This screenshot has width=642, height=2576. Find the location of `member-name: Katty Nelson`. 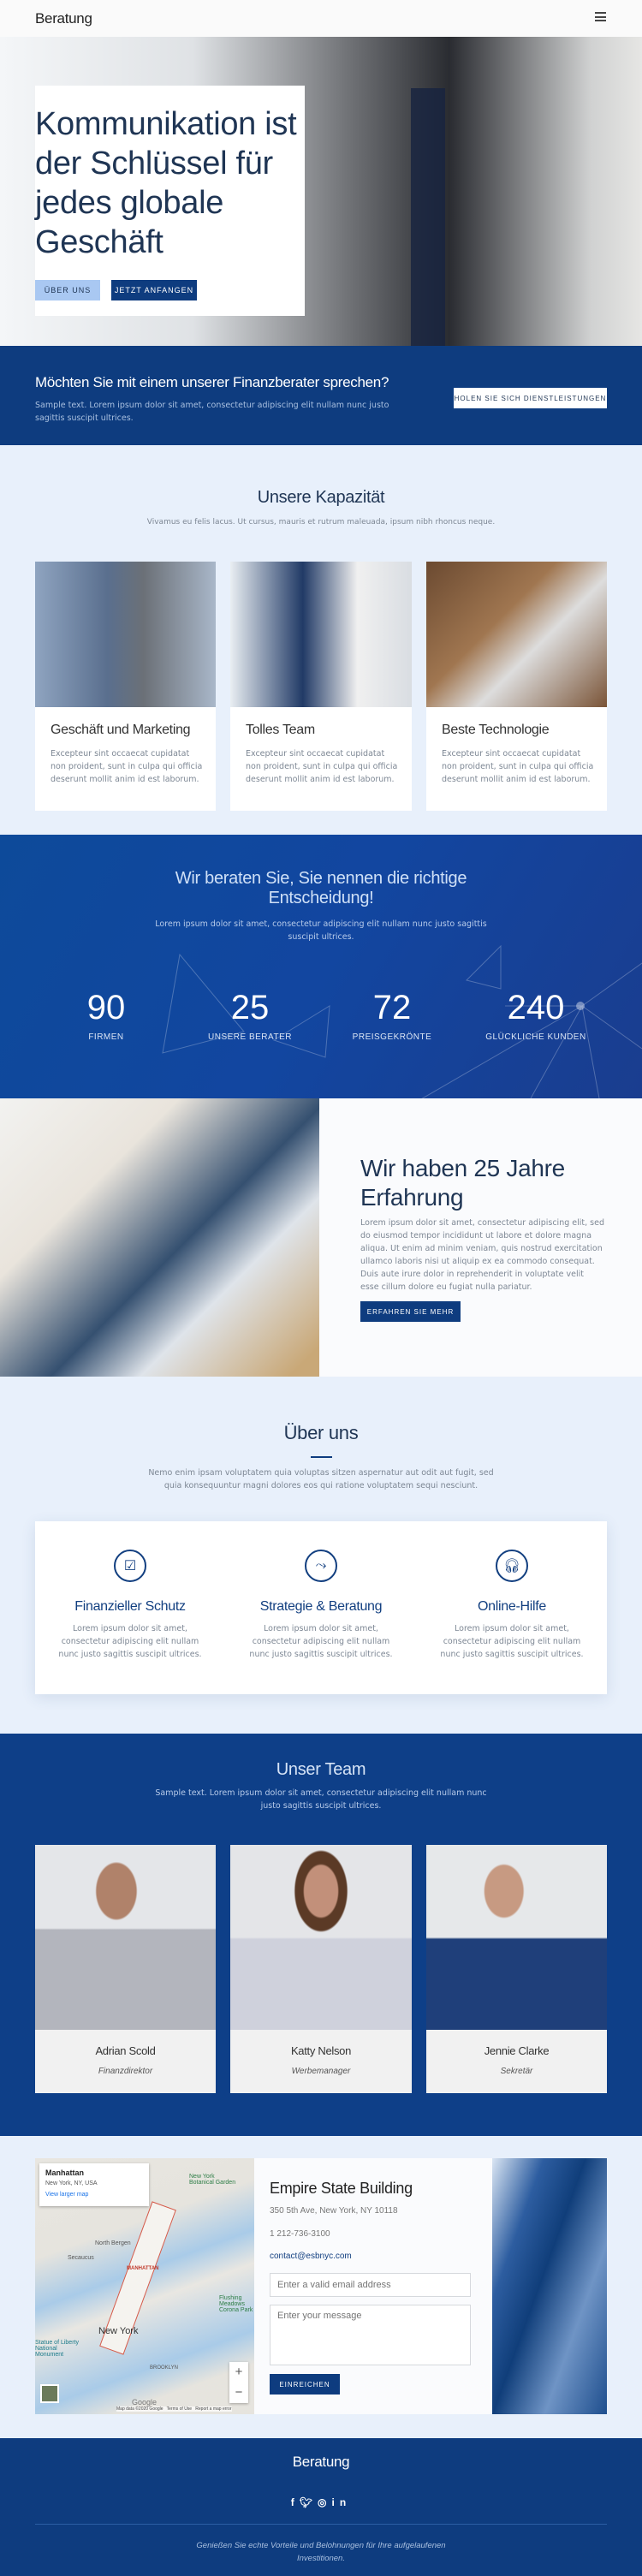

member-name: Katty Nelson is located at coordinates (321, 2051).